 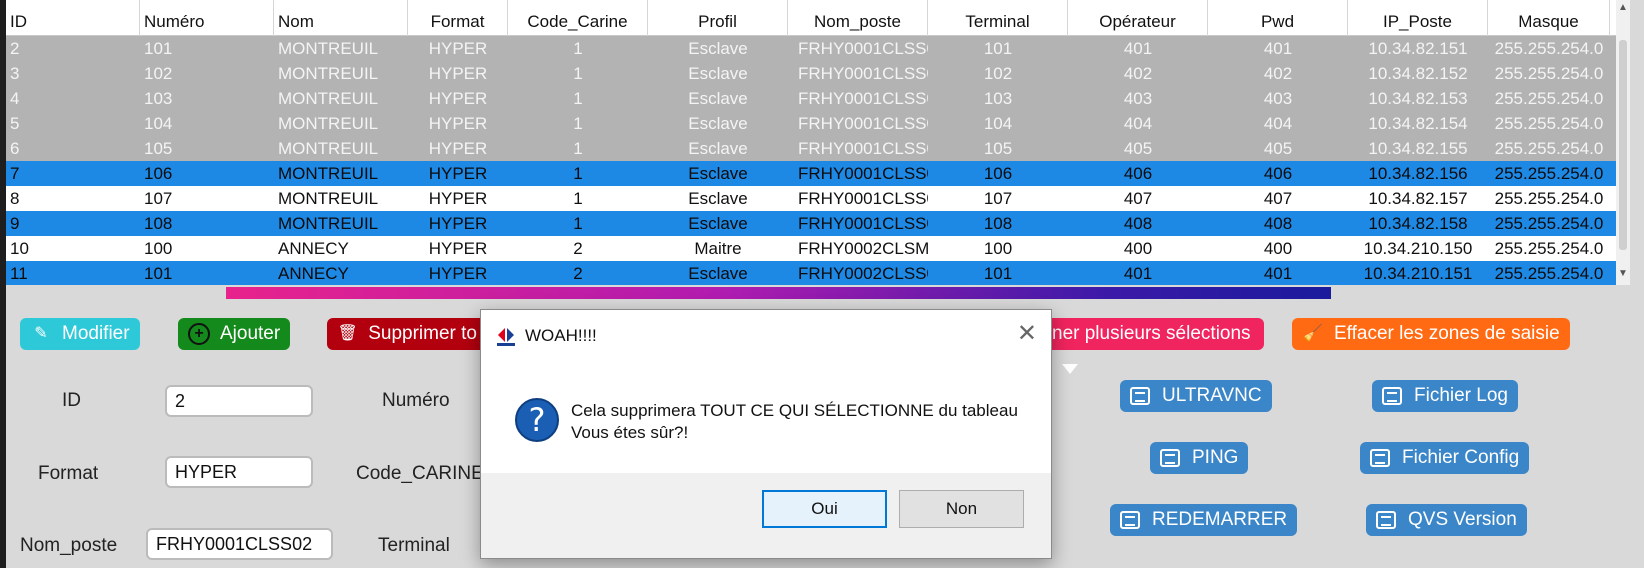 What do you see at coordinates (207, 173) in the screenshot?
I see `cell-numero: 106` at bounding box center [207, 173].